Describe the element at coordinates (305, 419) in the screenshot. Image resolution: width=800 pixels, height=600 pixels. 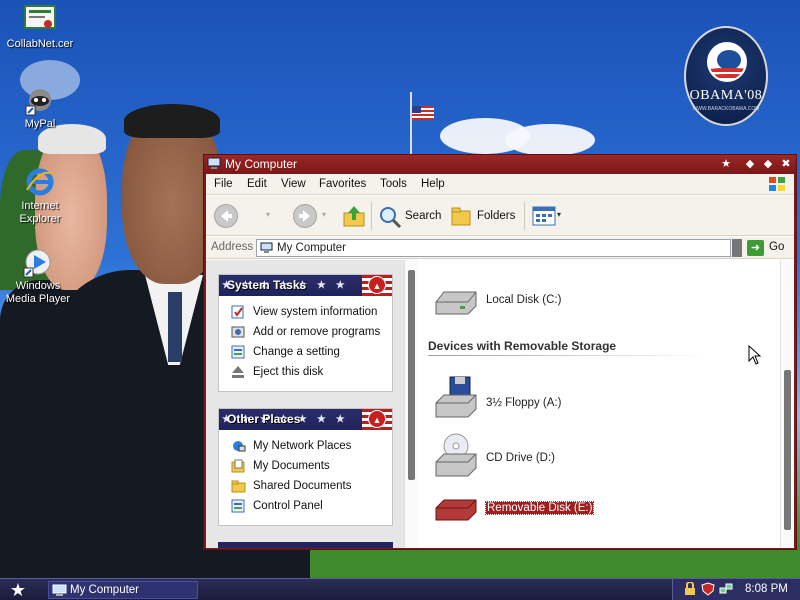
I see `other-places-header: ★★★★★★★ Other Places ▲` at that location.